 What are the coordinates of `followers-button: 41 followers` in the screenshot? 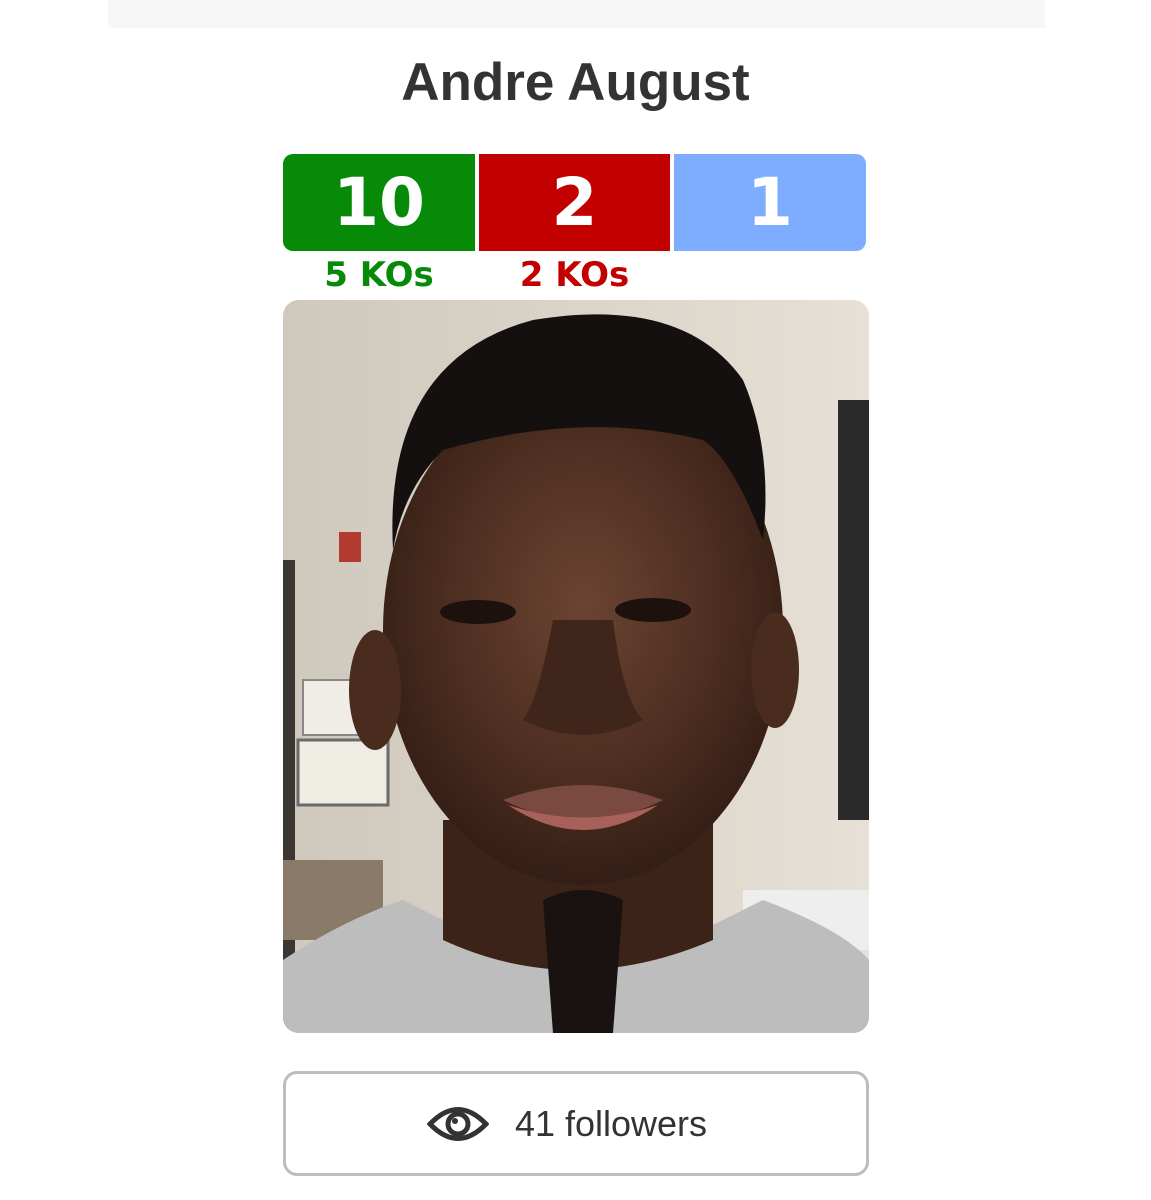 It's located at (576, 1123).